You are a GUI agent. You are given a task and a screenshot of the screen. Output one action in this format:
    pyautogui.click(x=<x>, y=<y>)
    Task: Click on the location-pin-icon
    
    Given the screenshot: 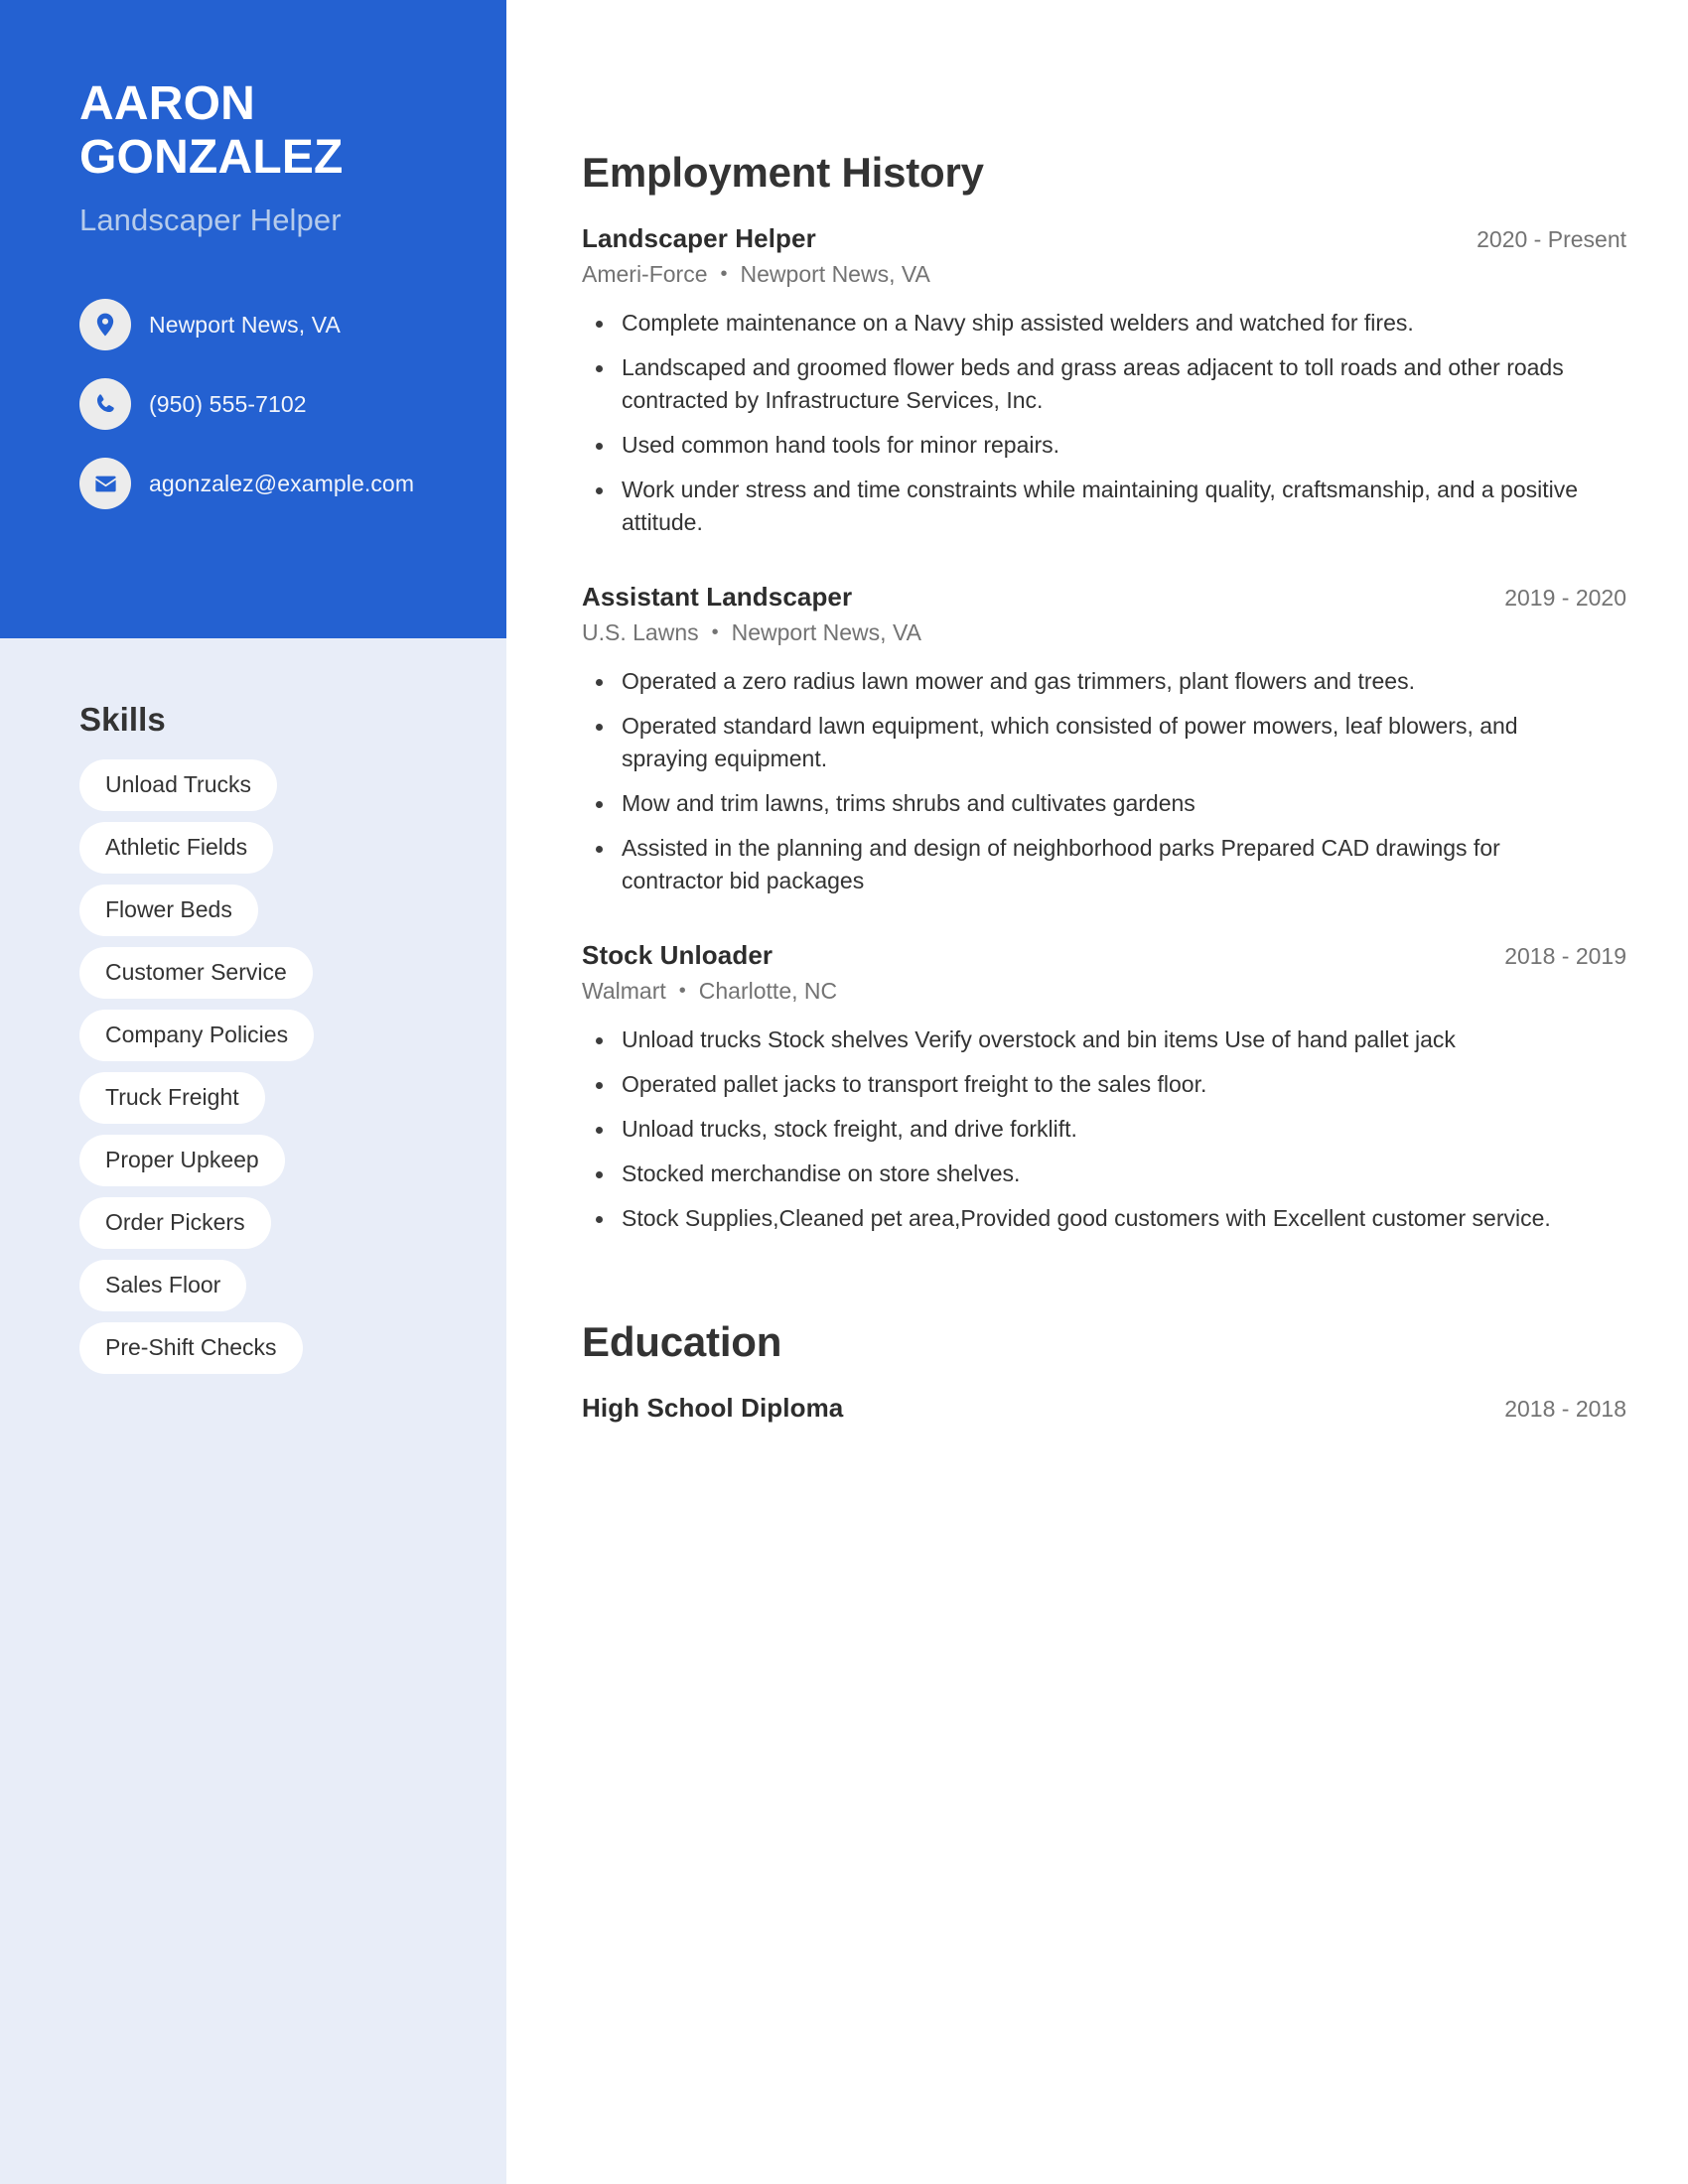 What is the action you would take?
    pyautogui.click(x=105, y=324)
    